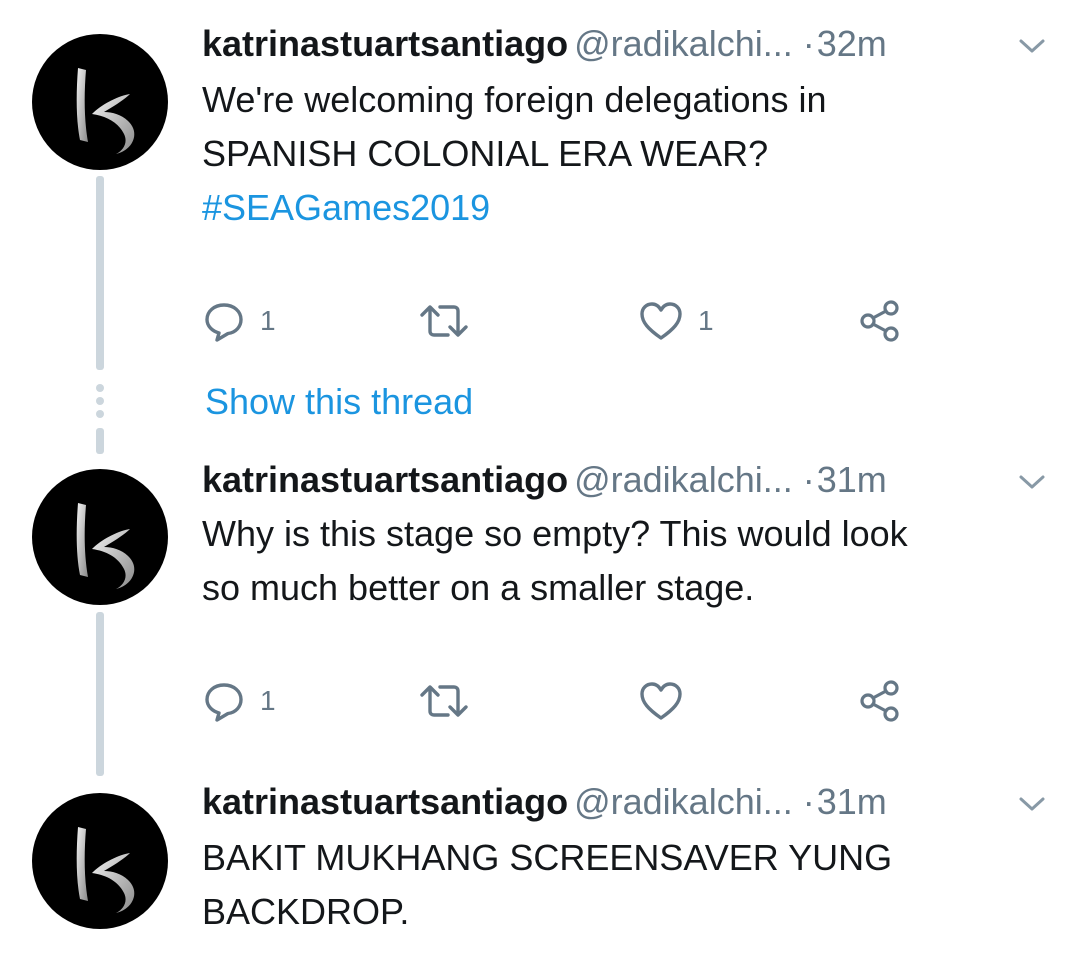 This screenshot has width=1077, height=977. I want to click on tweet-text-line: so much better on a smaller stage., so click(478, 587).